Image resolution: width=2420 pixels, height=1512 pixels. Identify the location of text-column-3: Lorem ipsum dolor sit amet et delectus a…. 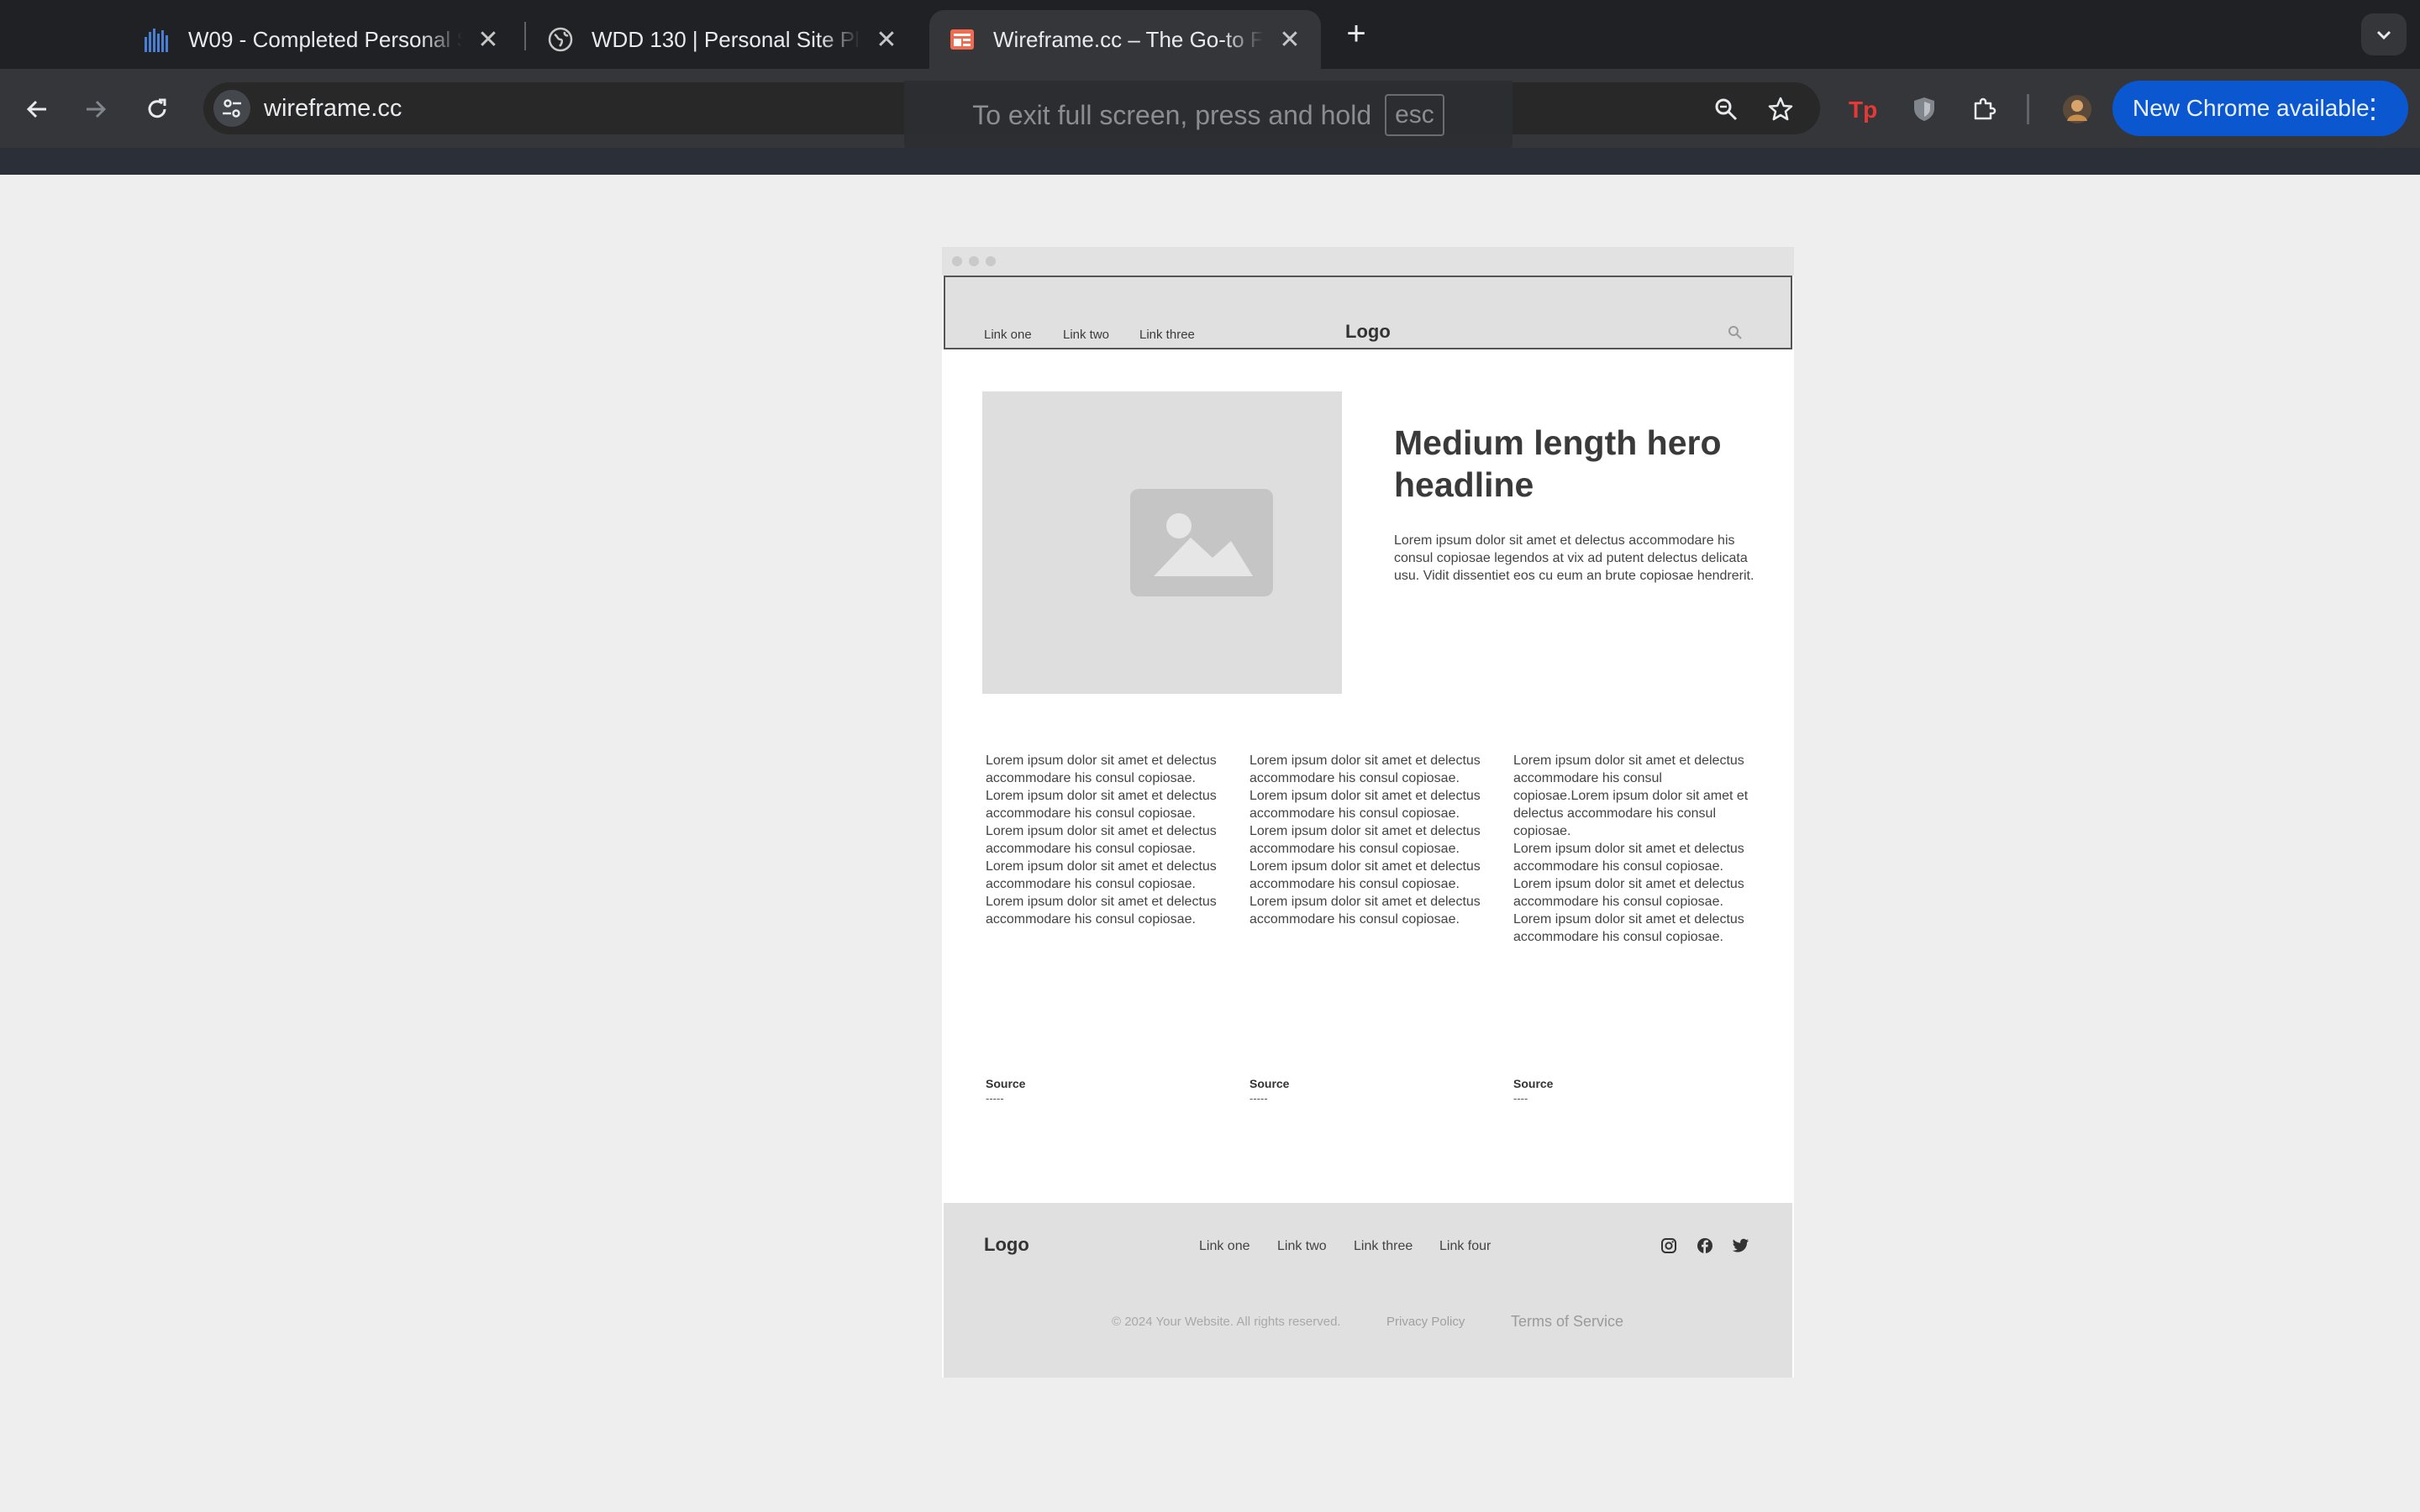
(1633, 849).